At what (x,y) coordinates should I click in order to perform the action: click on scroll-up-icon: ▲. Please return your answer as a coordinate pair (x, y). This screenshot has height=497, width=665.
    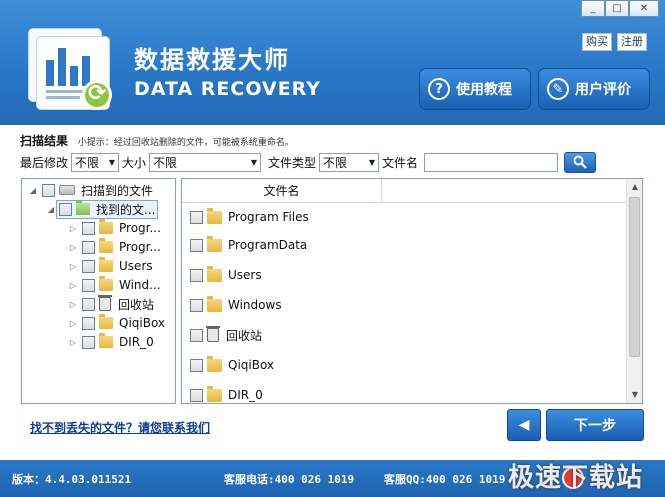
    Looking at the image, I should click on (634, 187).